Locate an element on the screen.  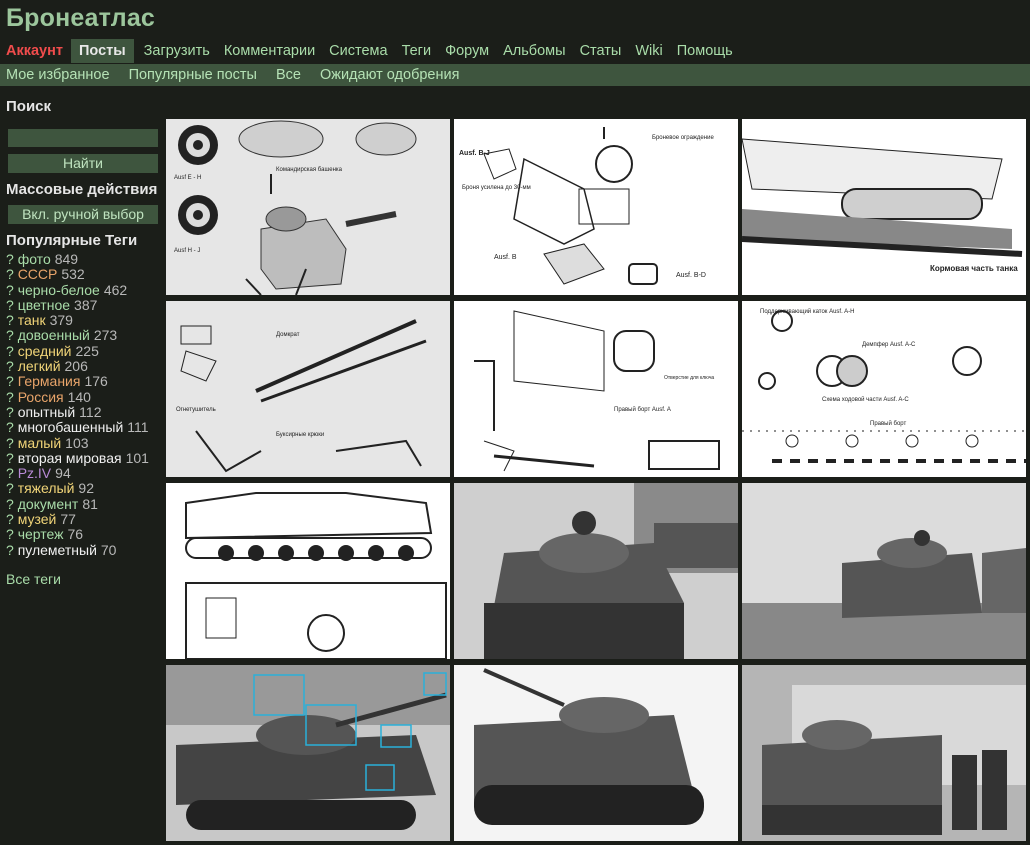
tag-item: ? чертеж 76 is located at coordinates (83, 534).